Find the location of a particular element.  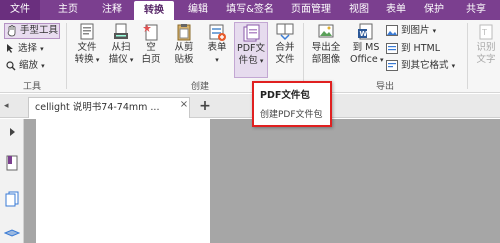

merge-label-2: 文件 is located at coordinates (285, 59).